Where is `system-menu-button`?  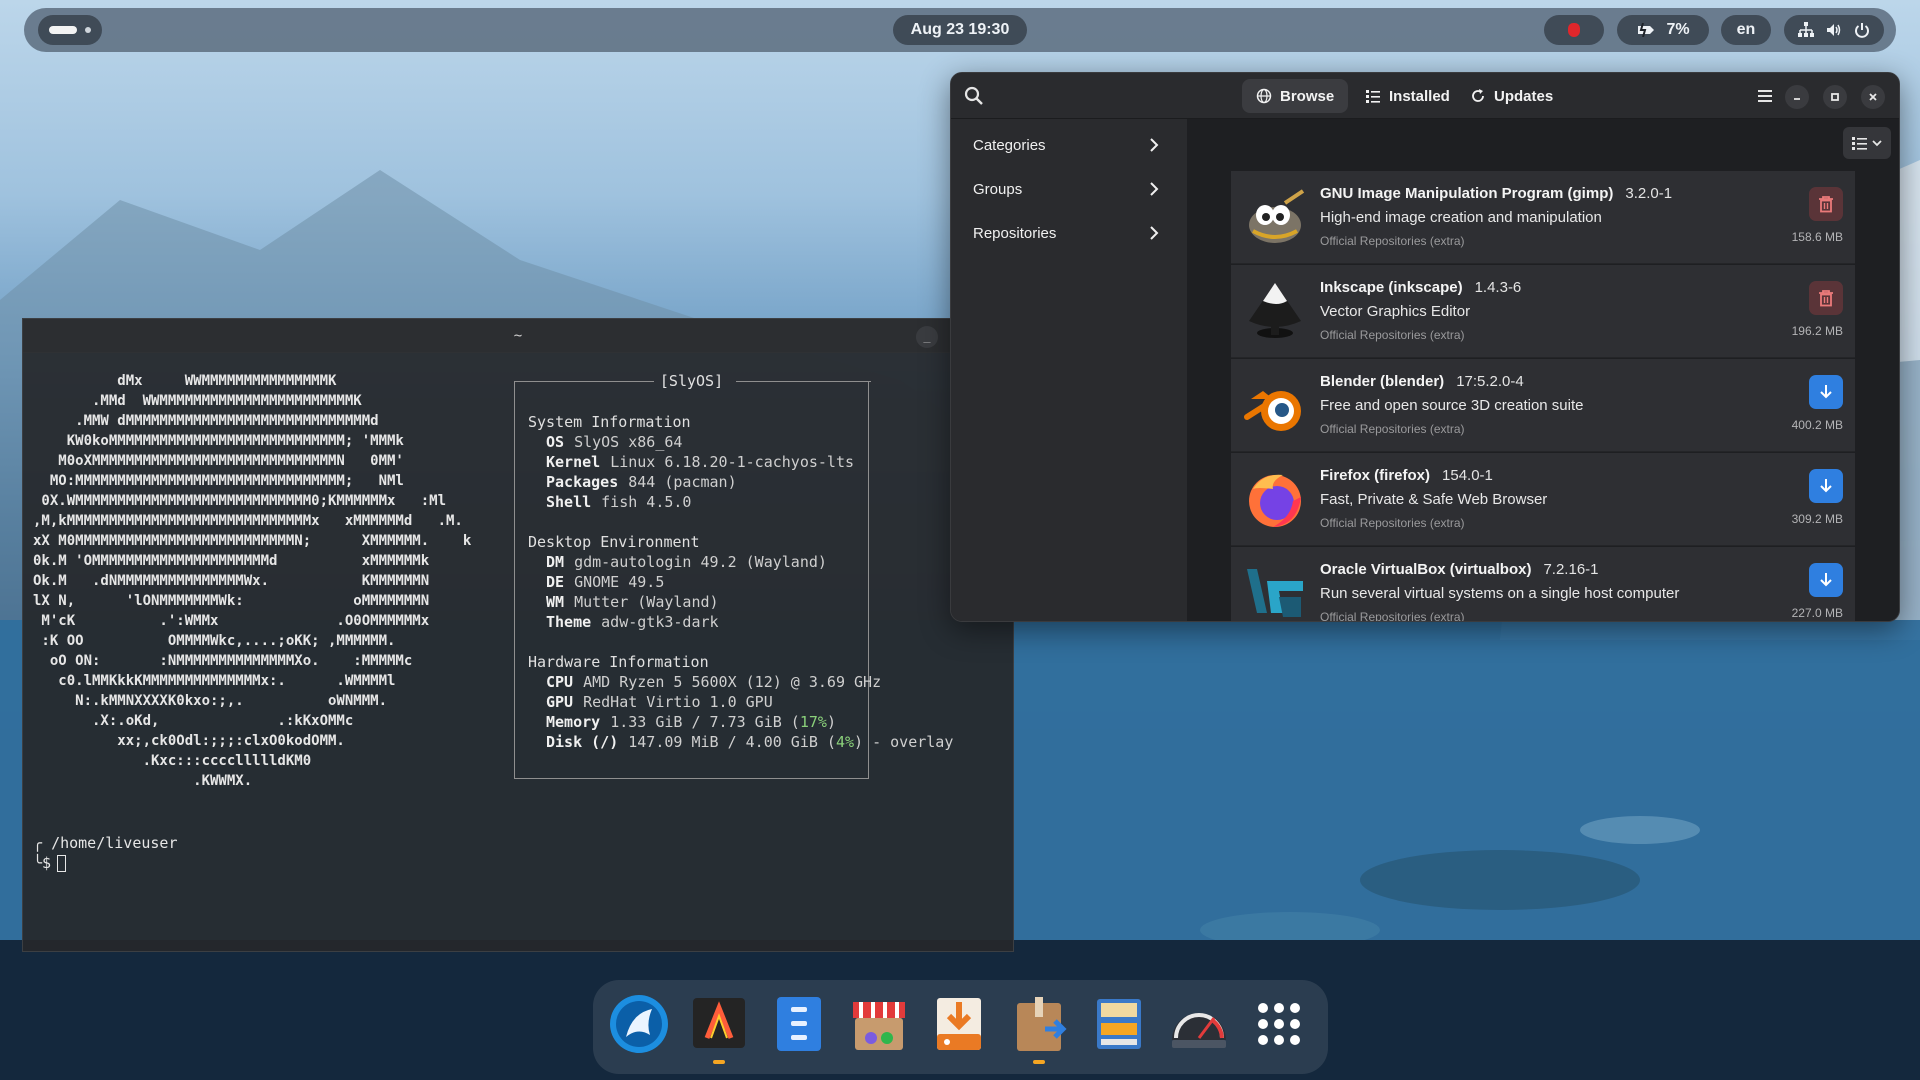 system-menu-button is located at coordinates (1834, 30).